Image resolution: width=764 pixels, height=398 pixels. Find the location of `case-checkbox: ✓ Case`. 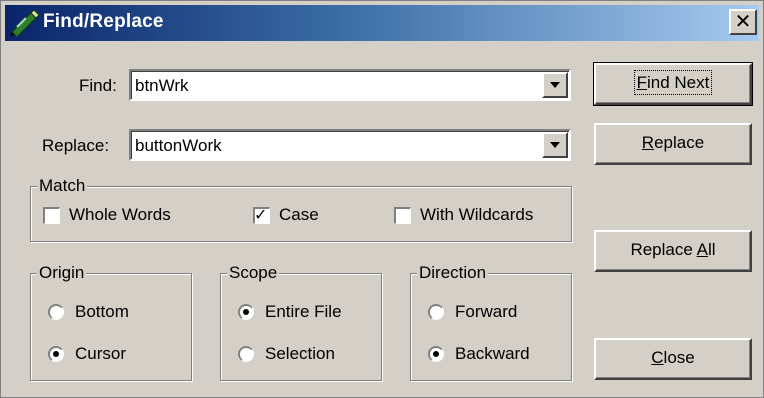

case-checkbox: ✓ Case is located at coordinates (286, 215).